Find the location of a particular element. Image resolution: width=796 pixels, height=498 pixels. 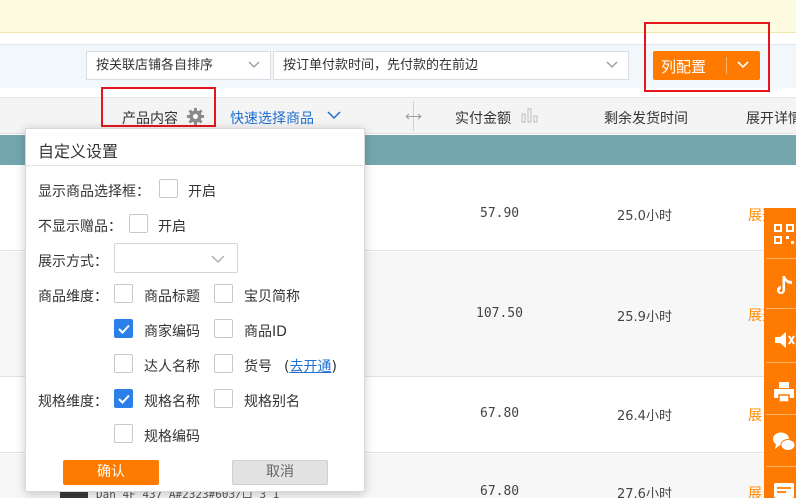

opt-merchant-code-label: 商家编码 is located at coordinates (172, 332).